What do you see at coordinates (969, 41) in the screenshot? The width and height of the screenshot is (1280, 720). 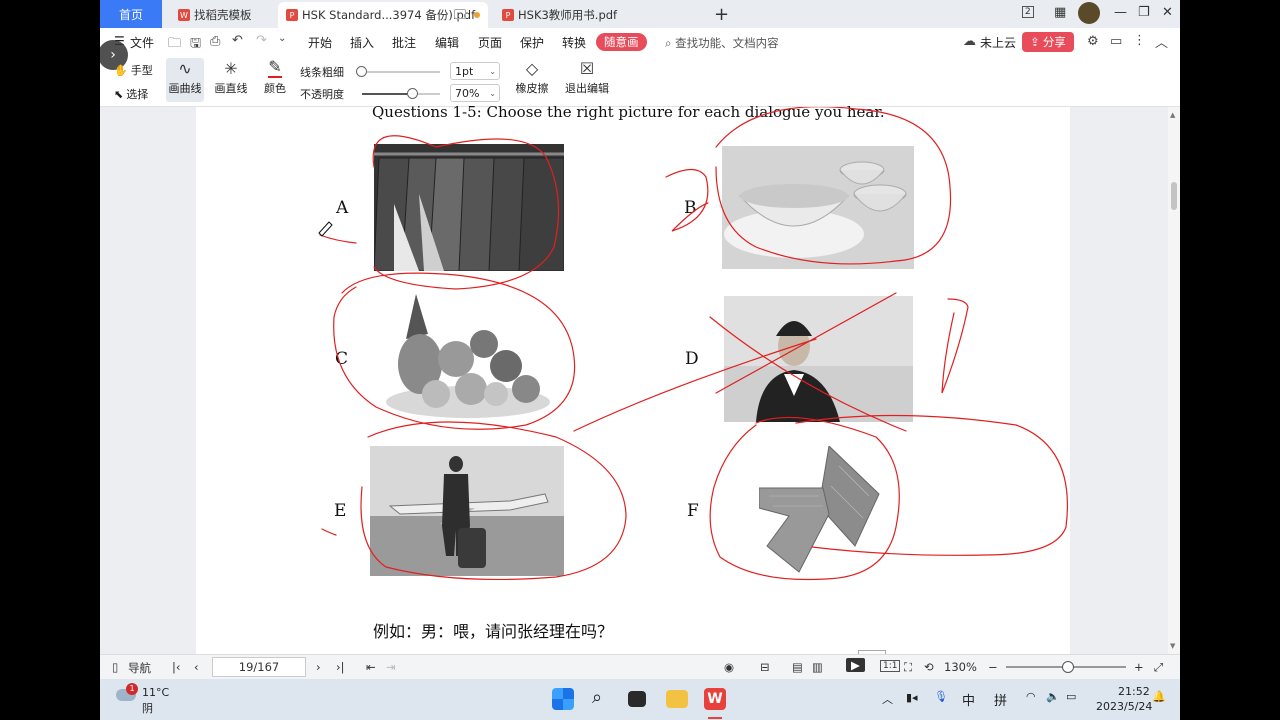 I see `cloud-icon: ☁` at bounding box center [969, 41].